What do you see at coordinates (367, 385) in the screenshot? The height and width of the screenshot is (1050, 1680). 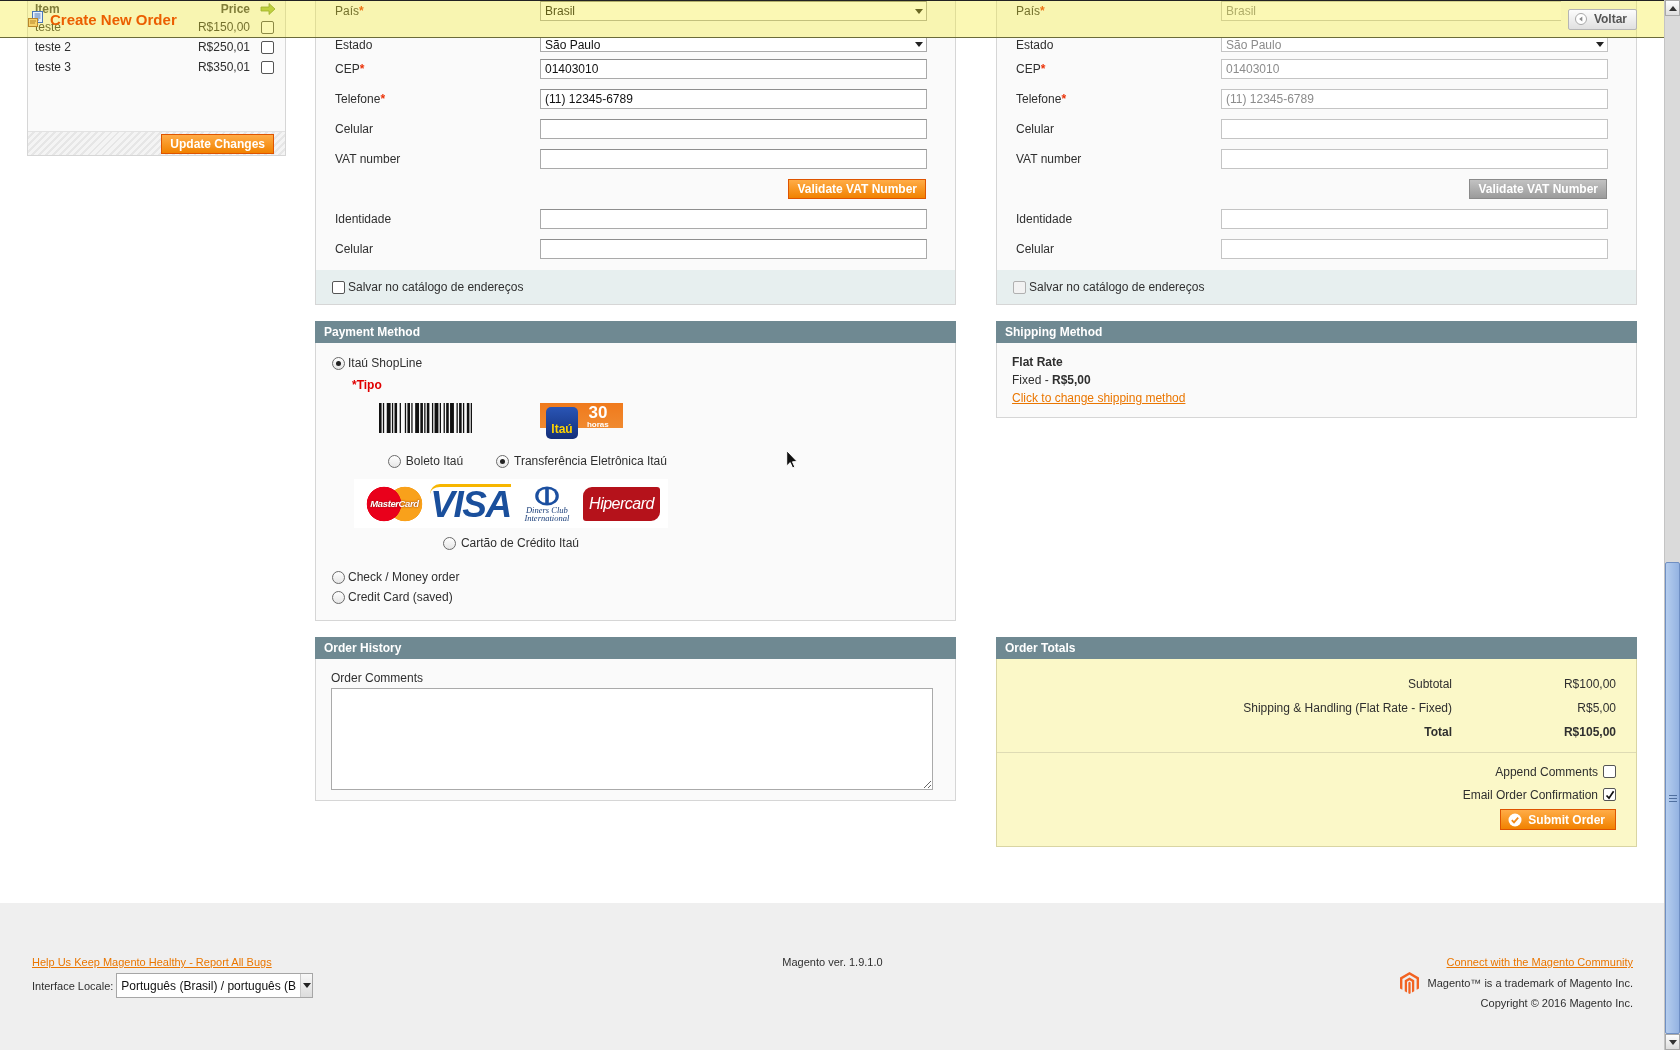 I see `field-label: *Tipo` at bounding box center [367, 385].